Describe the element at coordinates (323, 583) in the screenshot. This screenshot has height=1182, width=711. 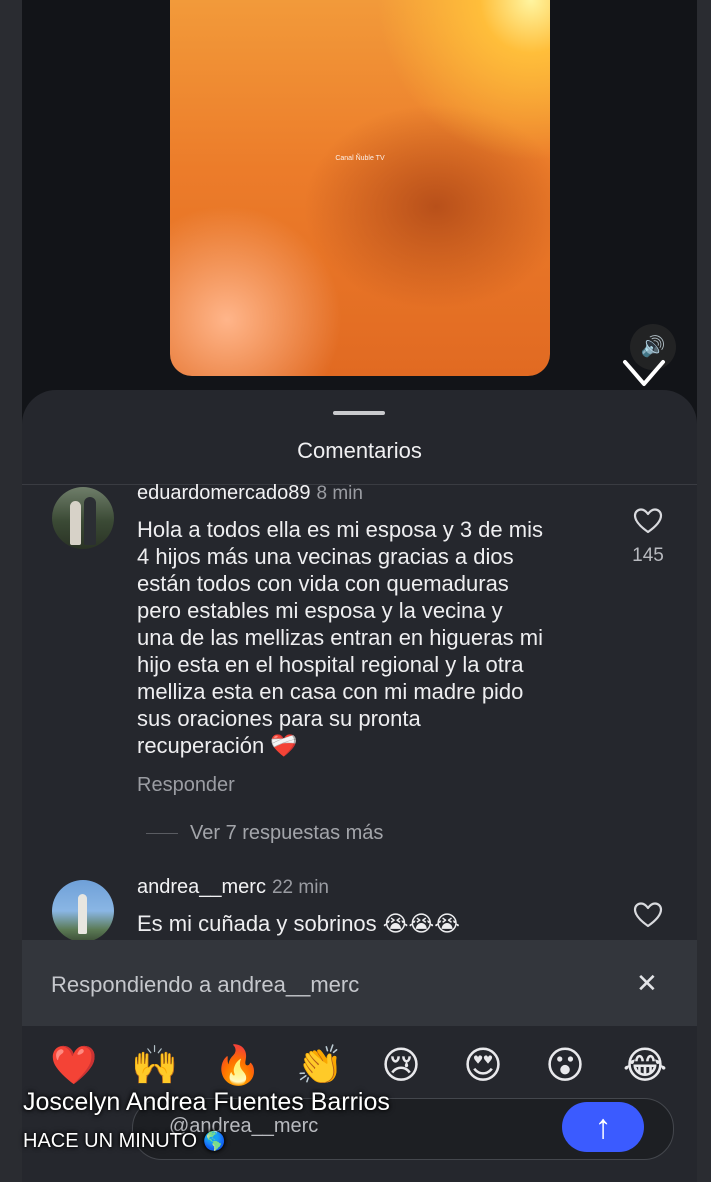
I see `comment-line: están todos con vida con quemaduras` at that location.